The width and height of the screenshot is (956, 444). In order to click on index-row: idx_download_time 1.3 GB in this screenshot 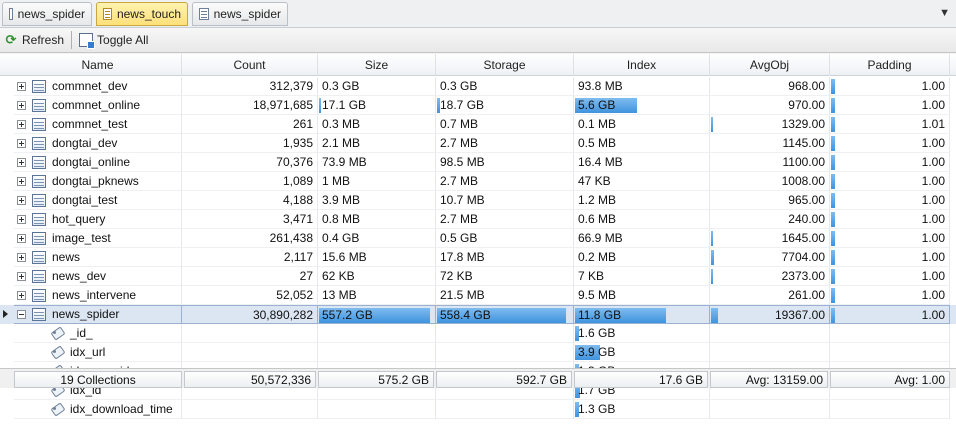, I will do `click(478, 409)`.